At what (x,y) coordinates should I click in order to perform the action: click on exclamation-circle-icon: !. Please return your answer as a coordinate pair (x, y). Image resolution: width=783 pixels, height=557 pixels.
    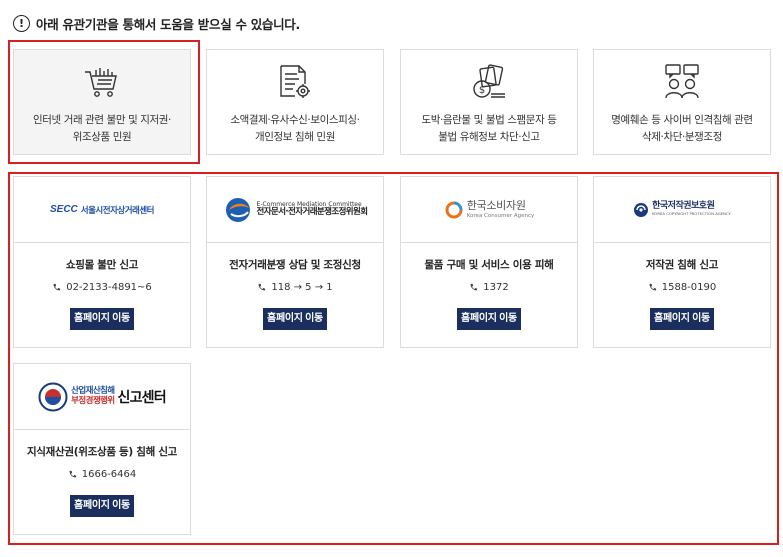
    Looking at the image, I should click on (21, 23).